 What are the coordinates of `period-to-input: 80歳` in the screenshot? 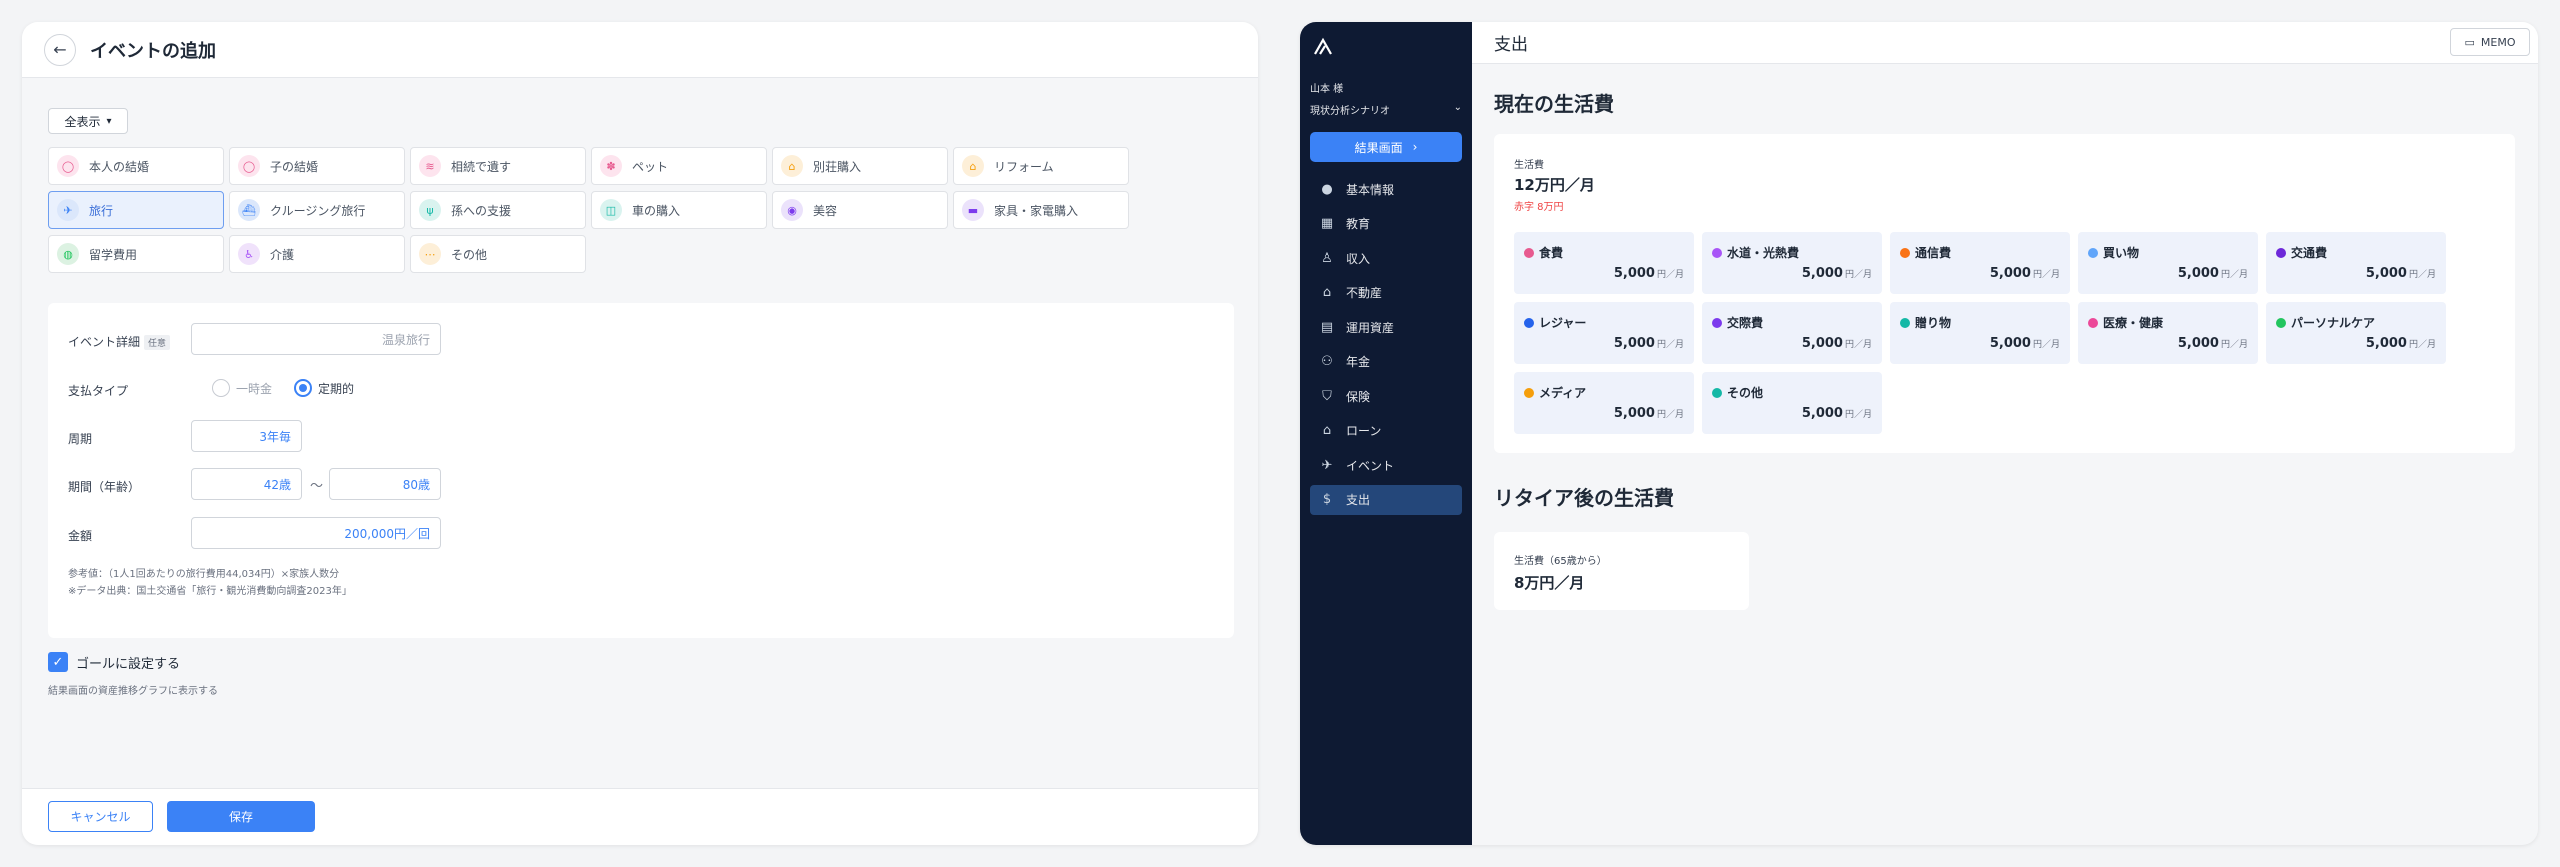 It's located at (385, 484).